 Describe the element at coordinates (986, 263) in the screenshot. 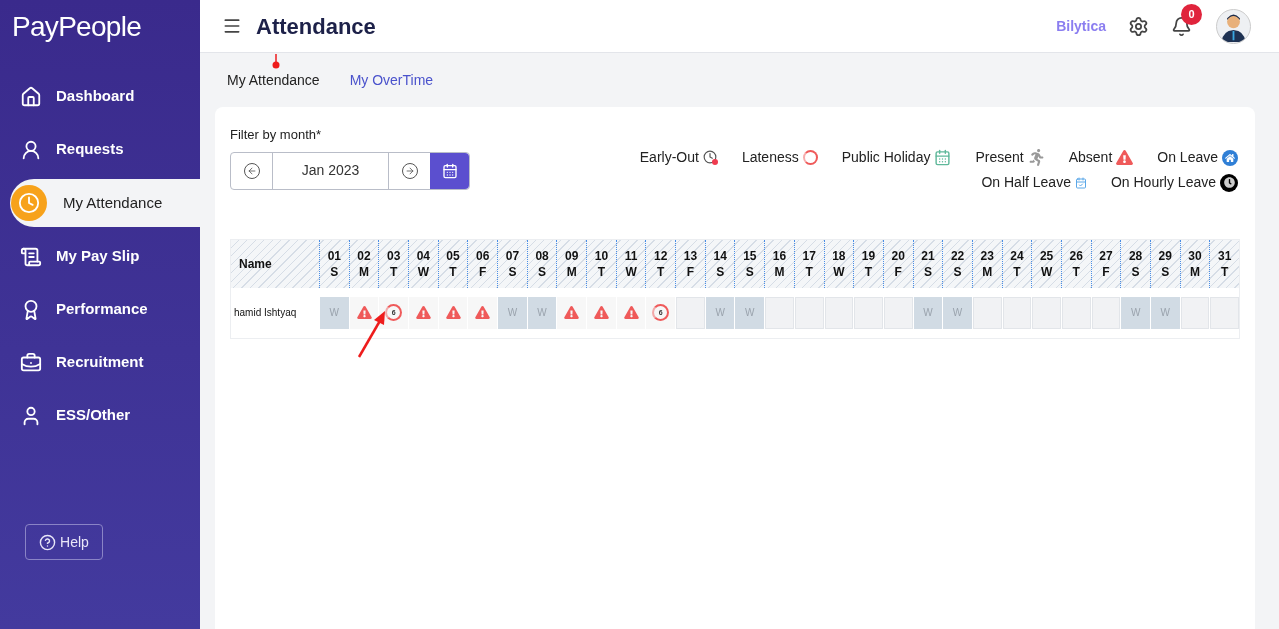

I see `day-header: 23 M` at that location.